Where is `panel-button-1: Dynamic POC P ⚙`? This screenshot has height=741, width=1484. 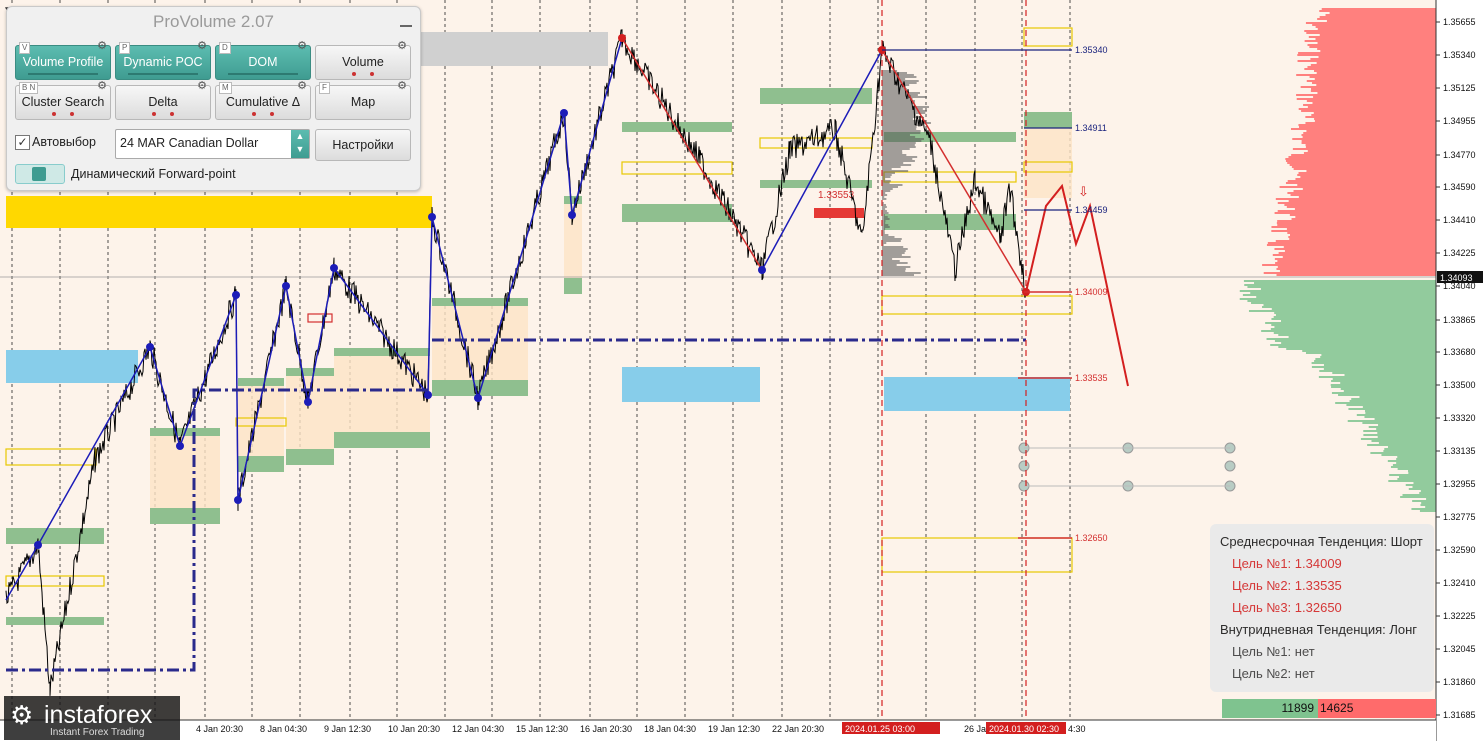
panel-button-1: Dynamic POC P ⚙ is located at coordinates (163, 60).